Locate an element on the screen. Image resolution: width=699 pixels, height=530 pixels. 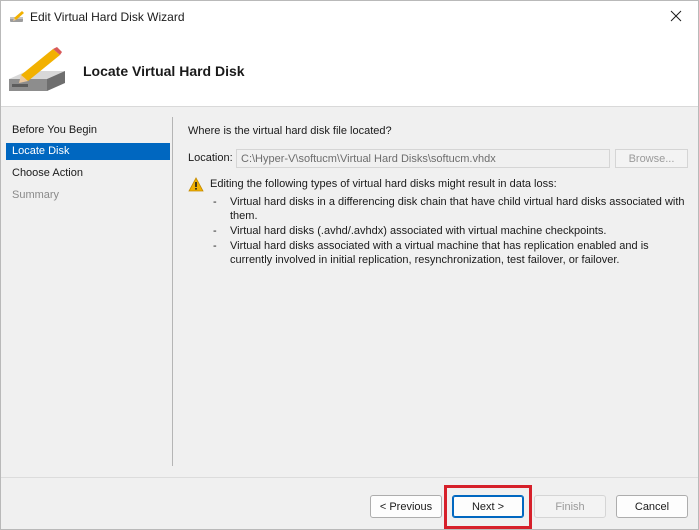
finish-button: Finish is located at coordinates (570, 506).